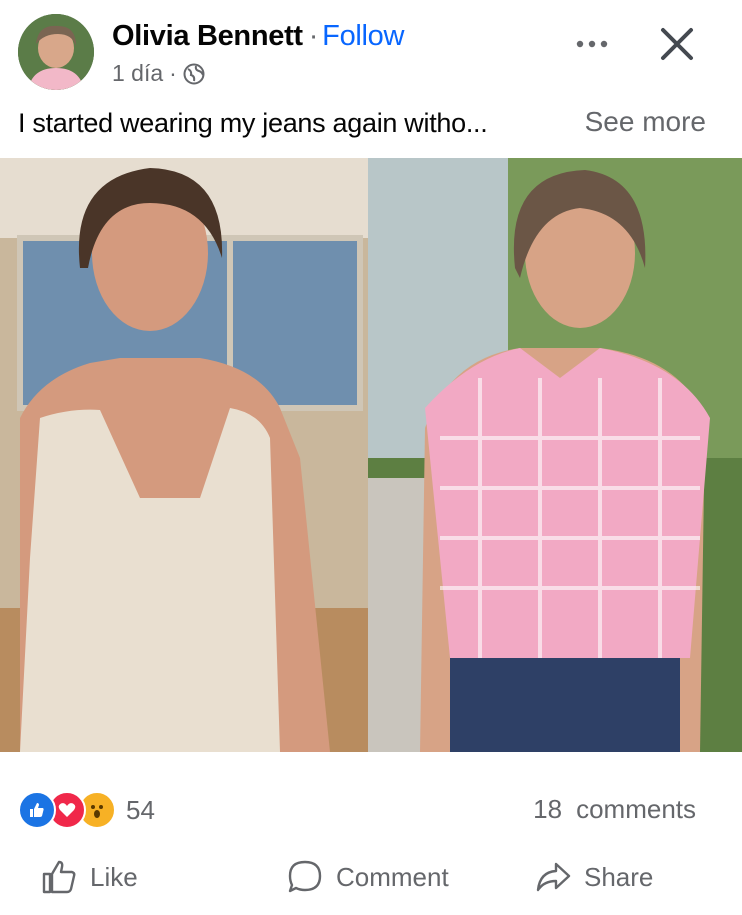 This screenshot has height=915, width=742. I want to click on comment-bubble-icon, so click(305, 876).